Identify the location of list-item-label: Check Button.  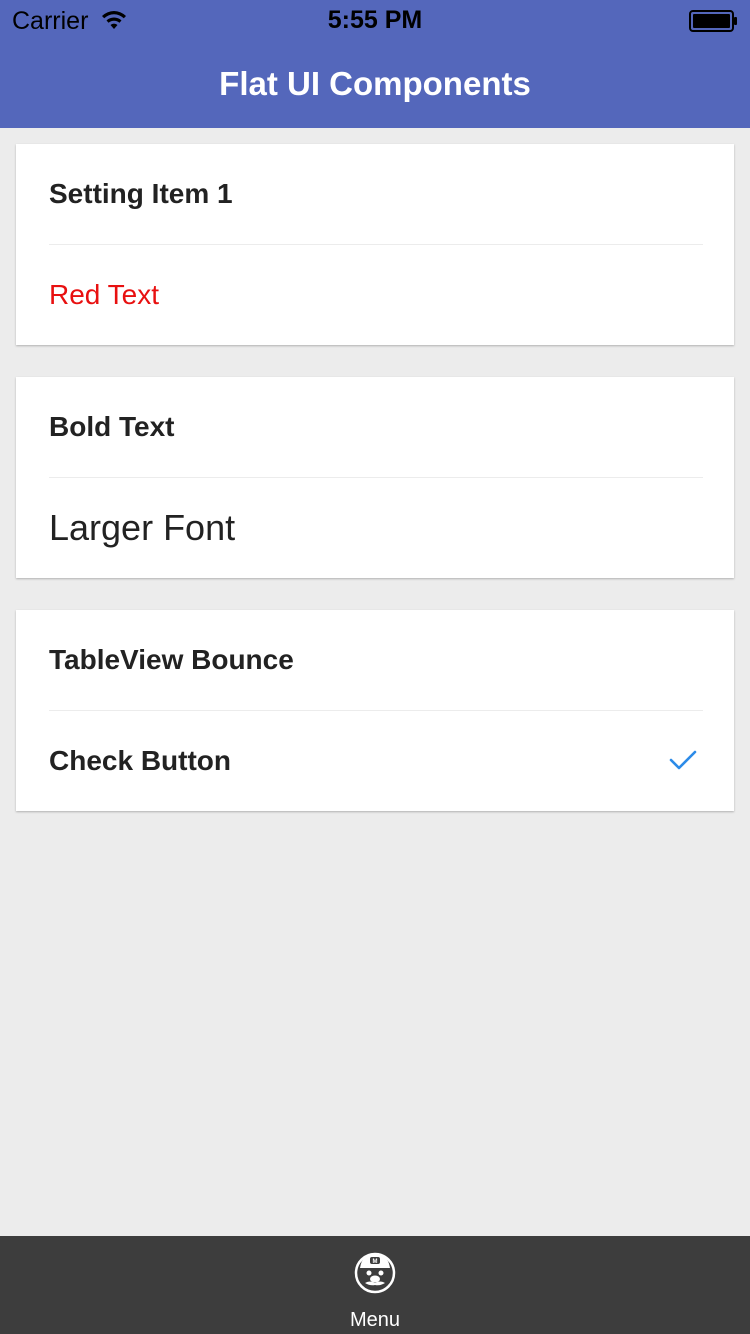
(140, 760).